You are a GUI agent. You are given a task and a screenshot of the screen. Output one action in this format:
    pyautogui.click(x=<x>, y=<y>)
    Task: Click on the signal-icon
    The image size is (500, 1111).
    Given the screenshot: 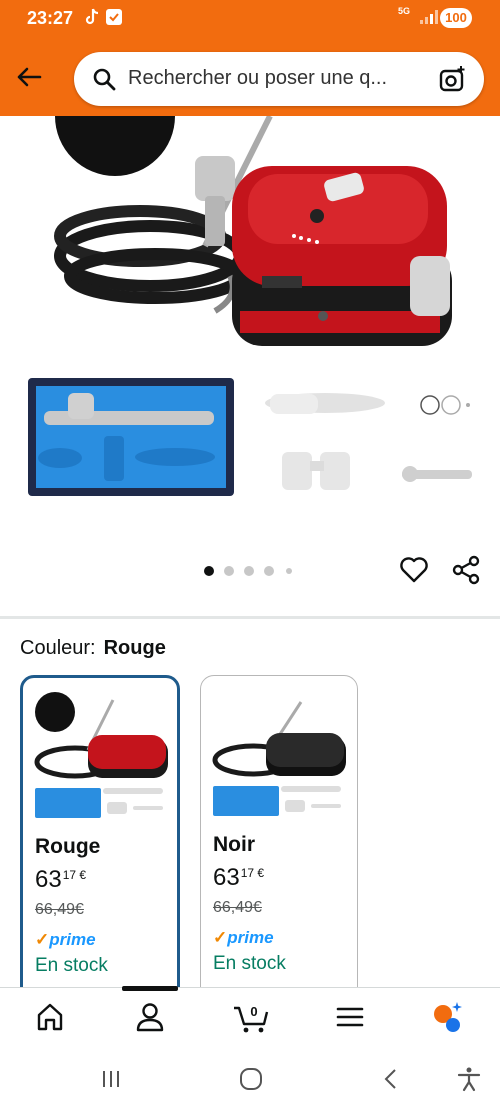 What is the action you would take?
    pyautogui.click(x=429, y=17)
    